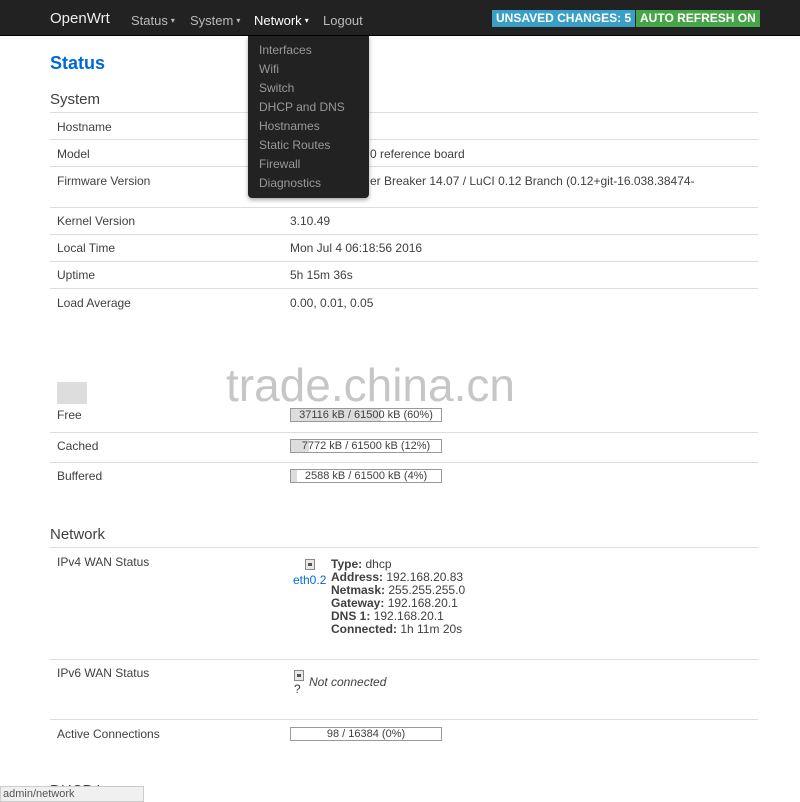 The height and width of the screenshot is (802, 800). What do you see at coordinates (276, 88) in the screenshot?
I see `dropdown-item-switch: Switch` at bounding box center [276, 88].